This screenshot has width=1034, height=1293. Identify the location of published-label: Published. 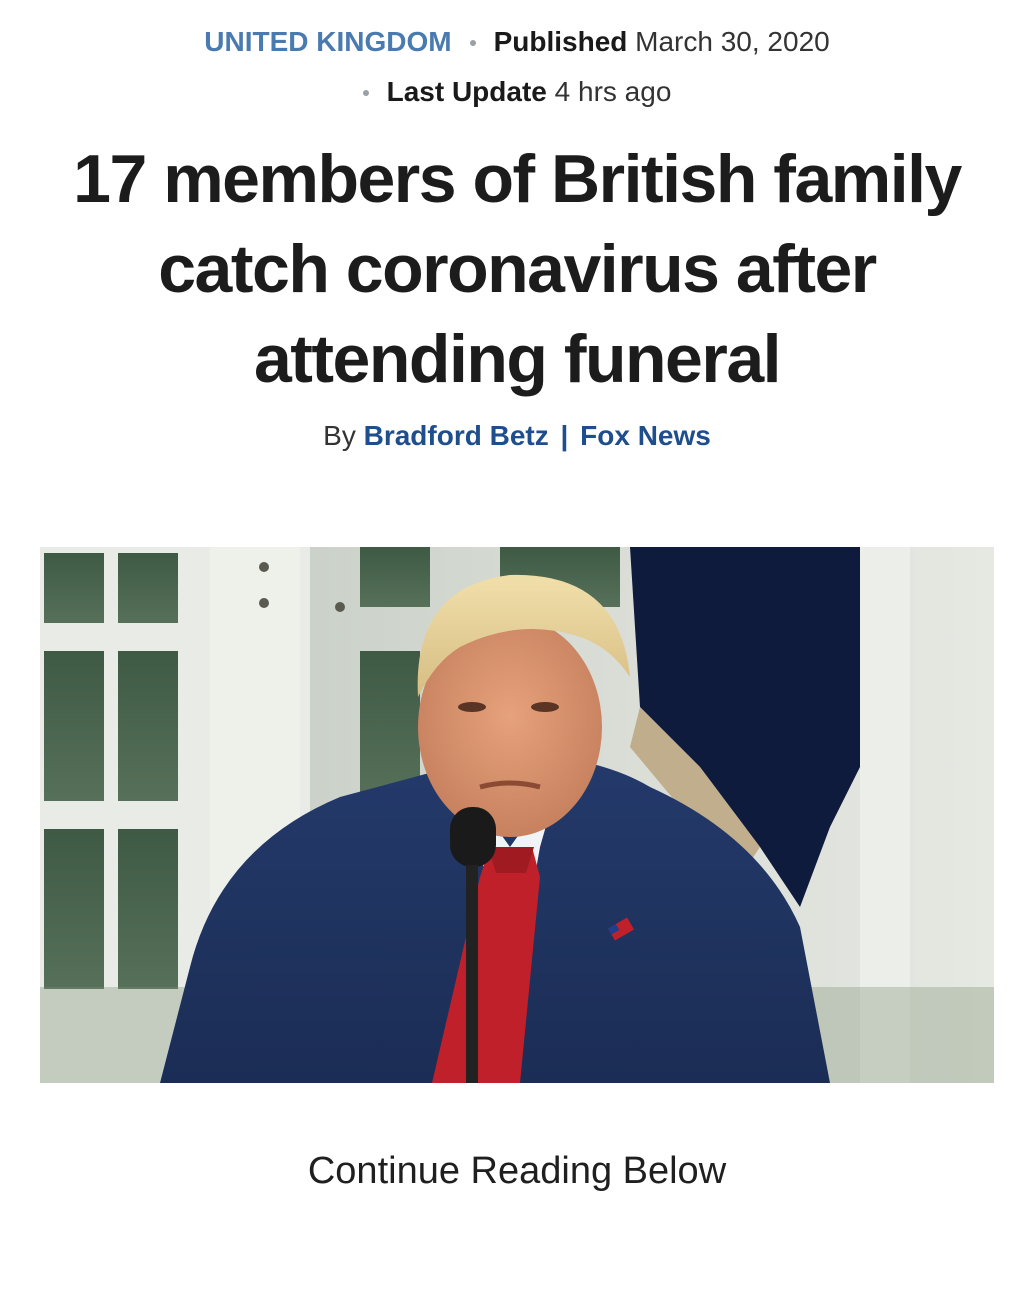
(560, 41).